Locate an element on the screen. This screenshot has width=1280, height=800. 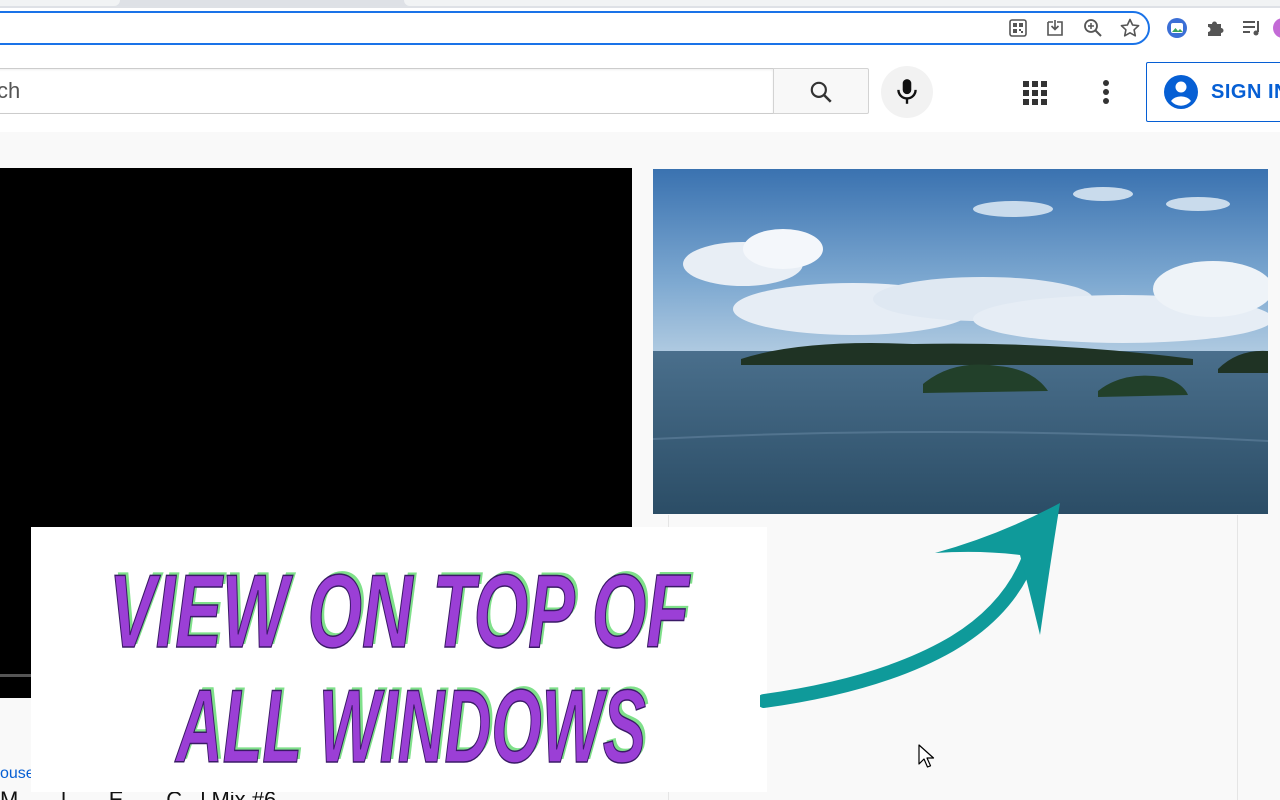
more-options-icon is located at coordinates (1106, 93).